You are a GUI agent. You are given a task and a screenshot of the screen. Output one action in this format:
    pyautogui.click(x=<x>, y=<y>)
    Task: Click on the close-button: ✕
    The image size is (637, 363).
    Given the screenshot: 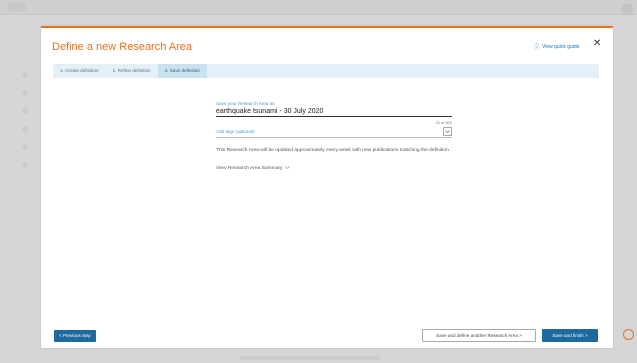 What is the action you would take?
    pyautogui.click(x=597, y=44)
    